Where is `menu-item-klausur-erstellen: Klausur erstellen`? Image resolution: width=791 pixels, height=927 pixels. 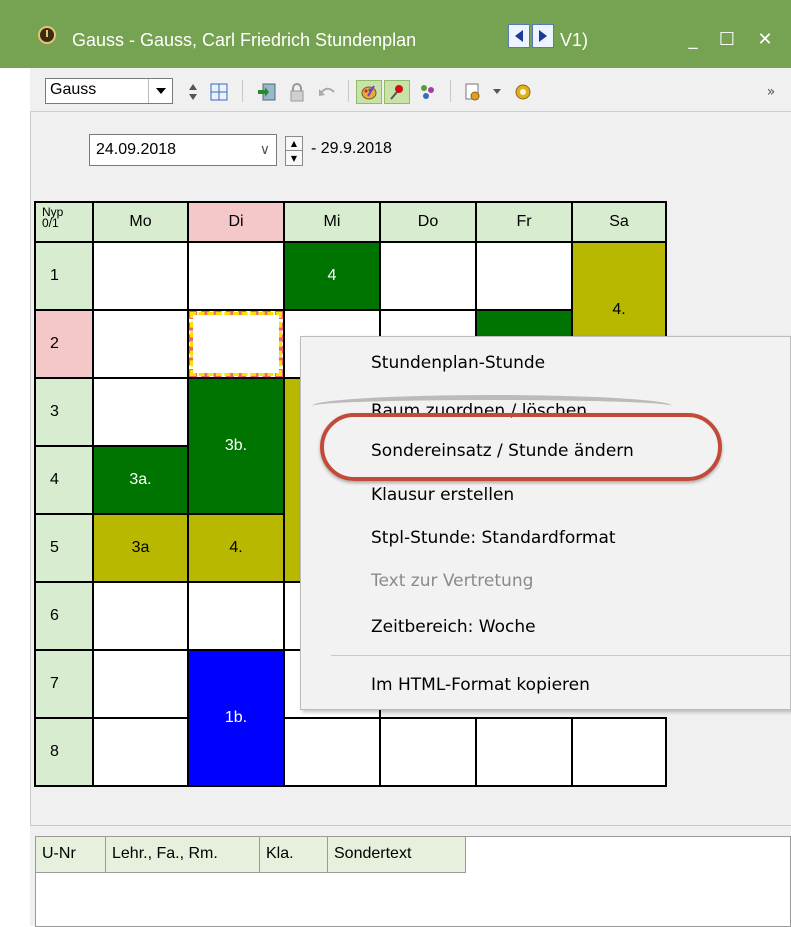 menu-item-klausur-erstellen: Klausur erstellen is located at coordinates (442, 495).